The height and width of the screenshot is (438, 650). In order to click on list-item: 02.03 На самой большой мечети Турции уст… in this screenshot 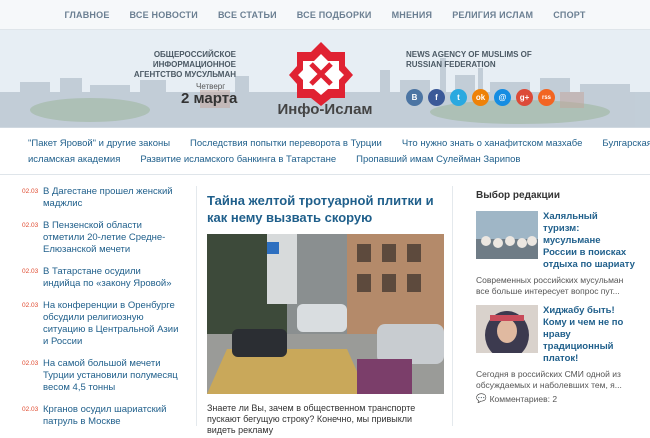, I will do `click(101, 376)`.